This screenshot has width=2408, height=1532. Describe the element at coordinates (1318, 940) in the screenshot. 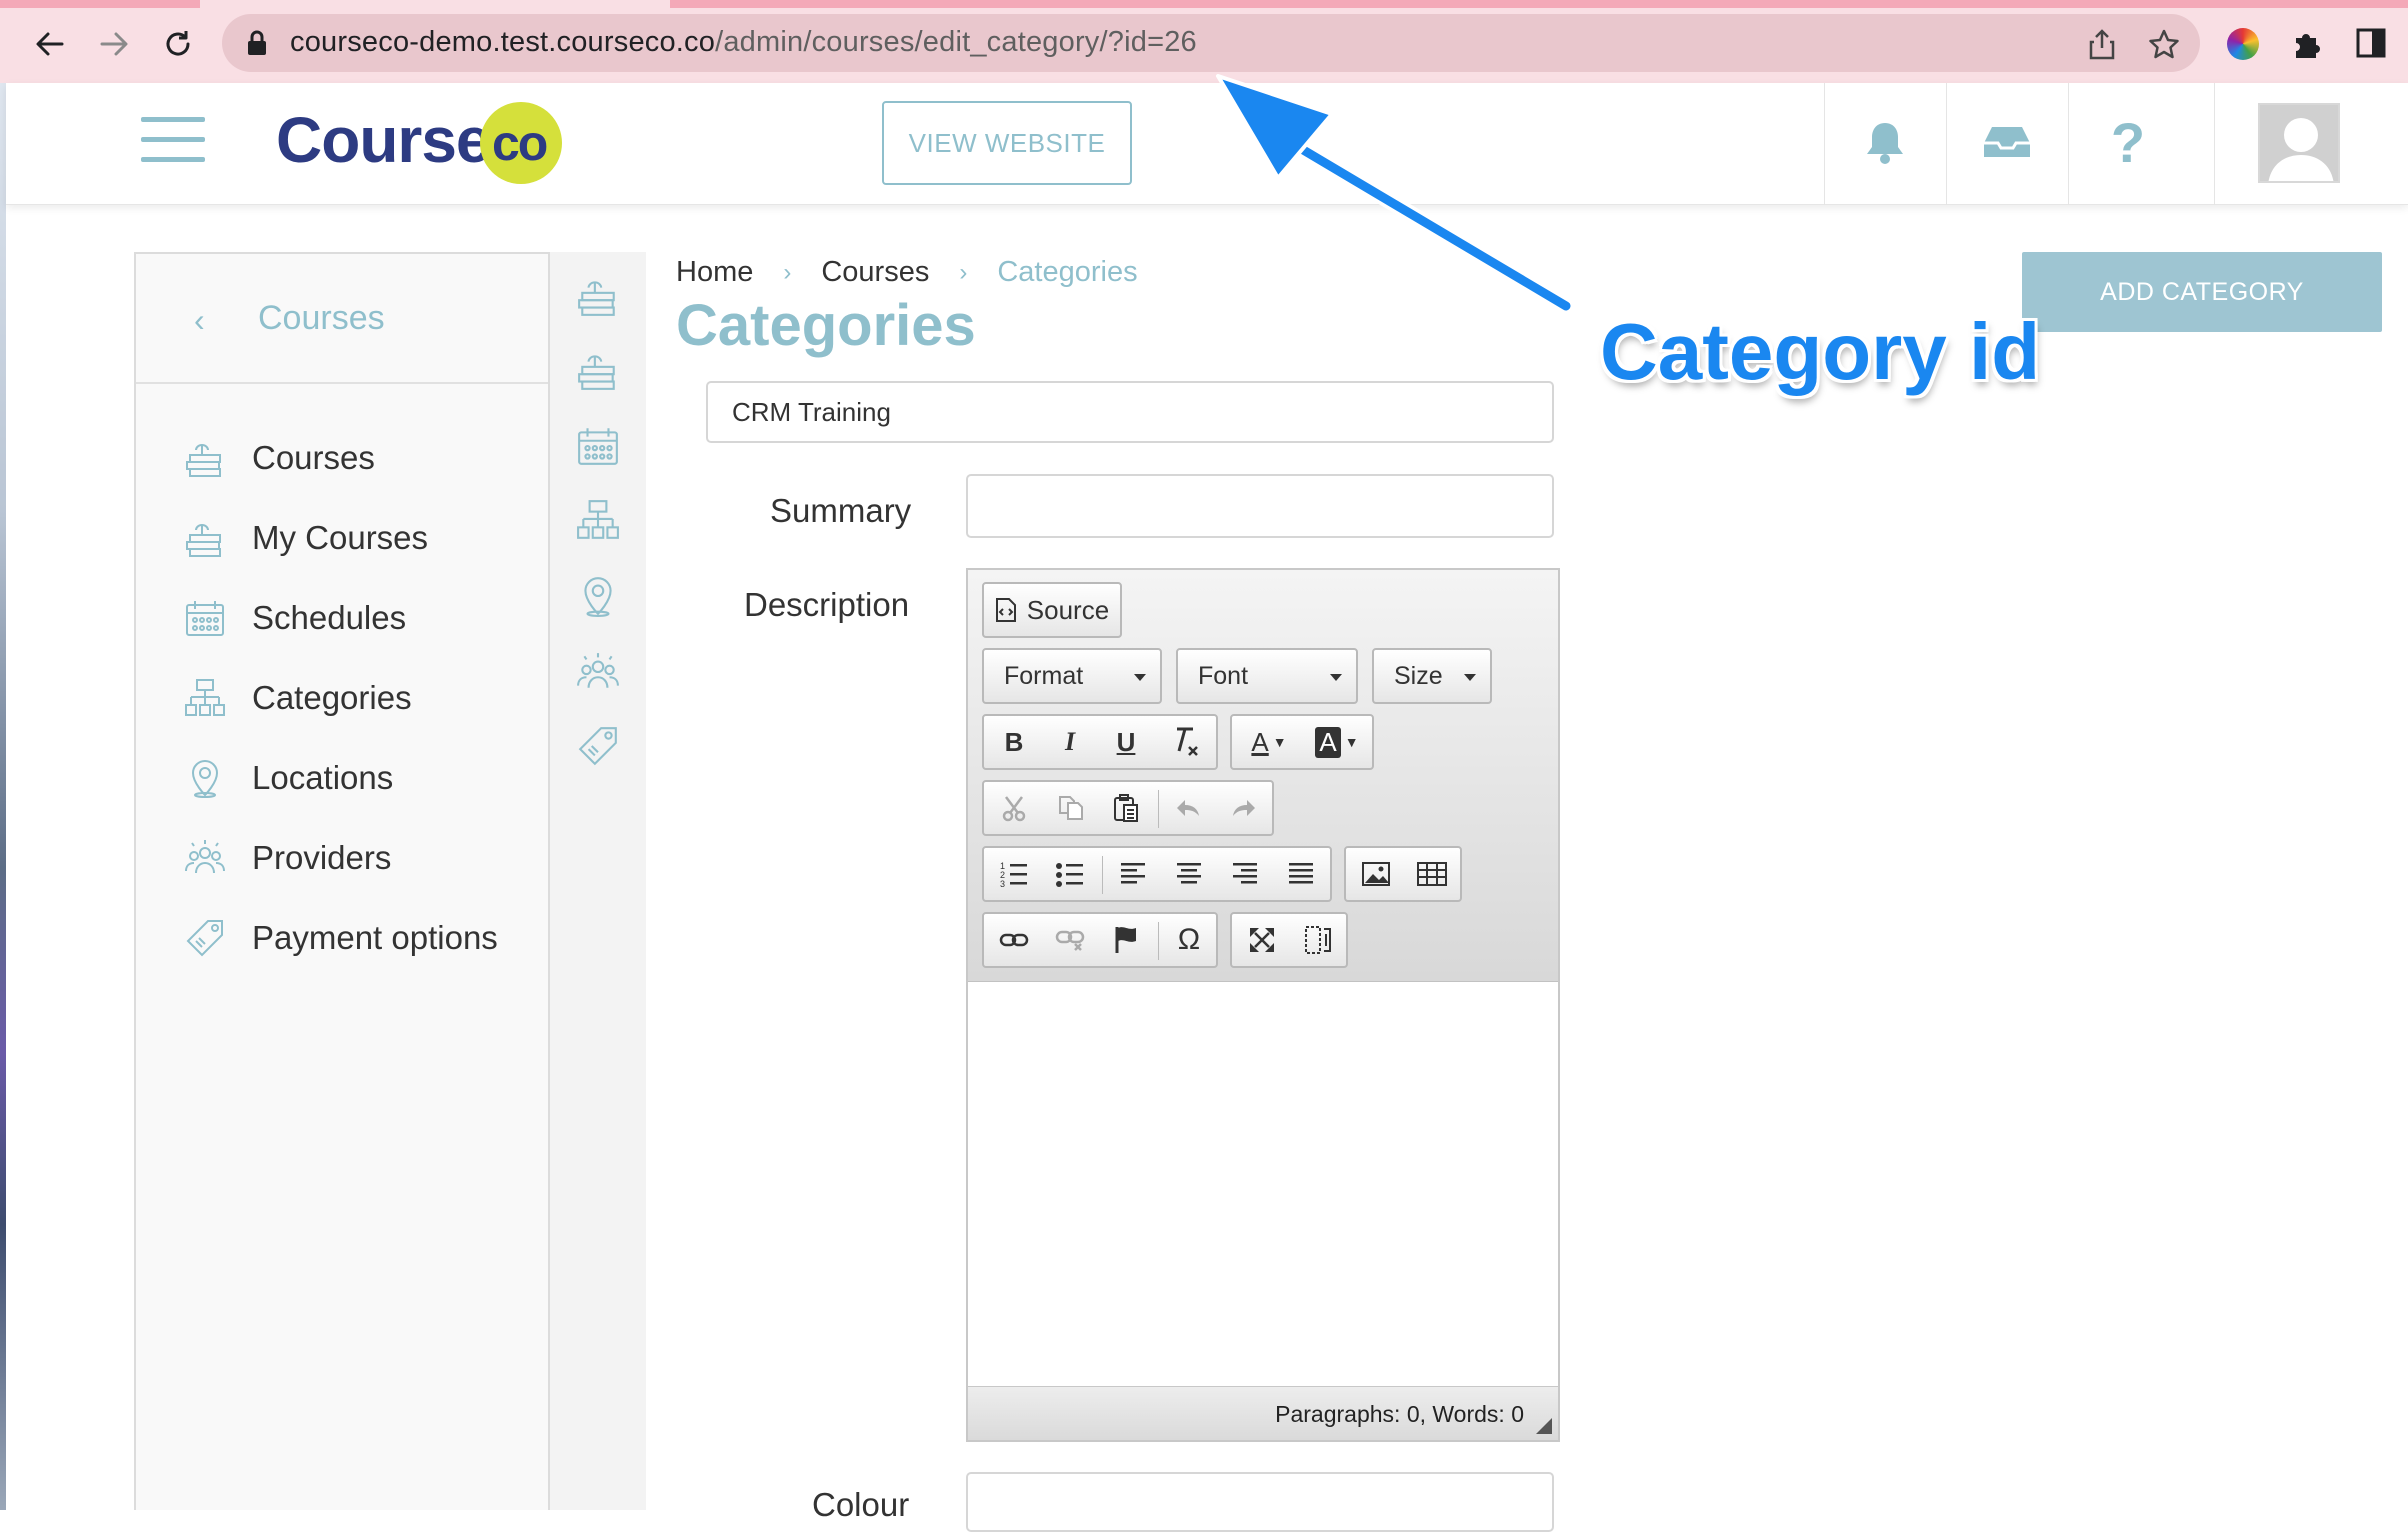

I see `show-blocks-icon` at that location.